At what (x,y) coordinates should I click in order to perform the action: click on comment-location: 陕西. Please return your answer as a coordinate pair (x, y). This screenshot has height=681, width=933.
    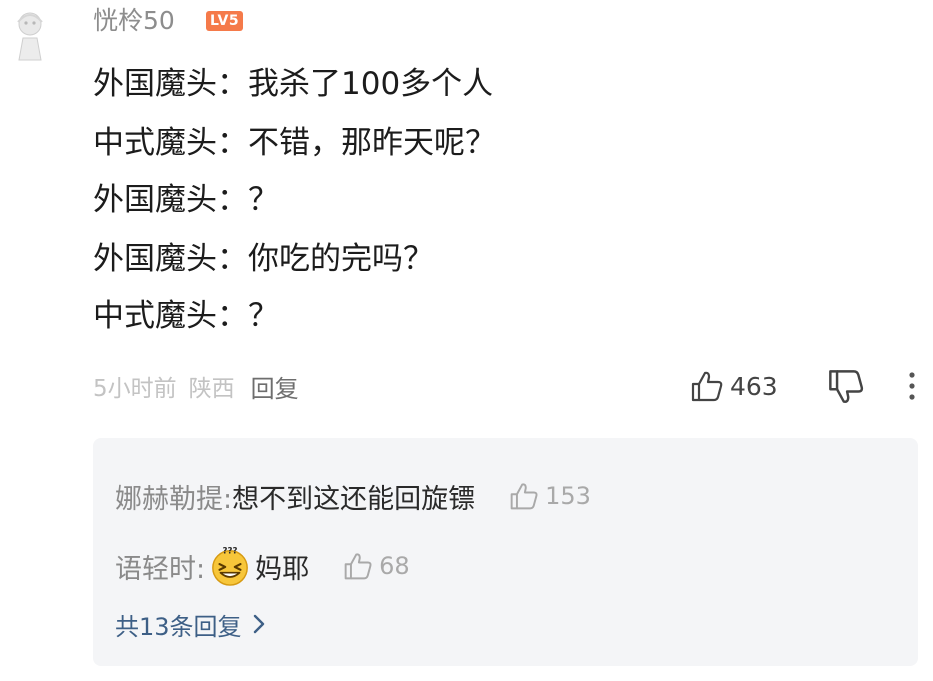
    Looking at the image, I should click on (211, 389).